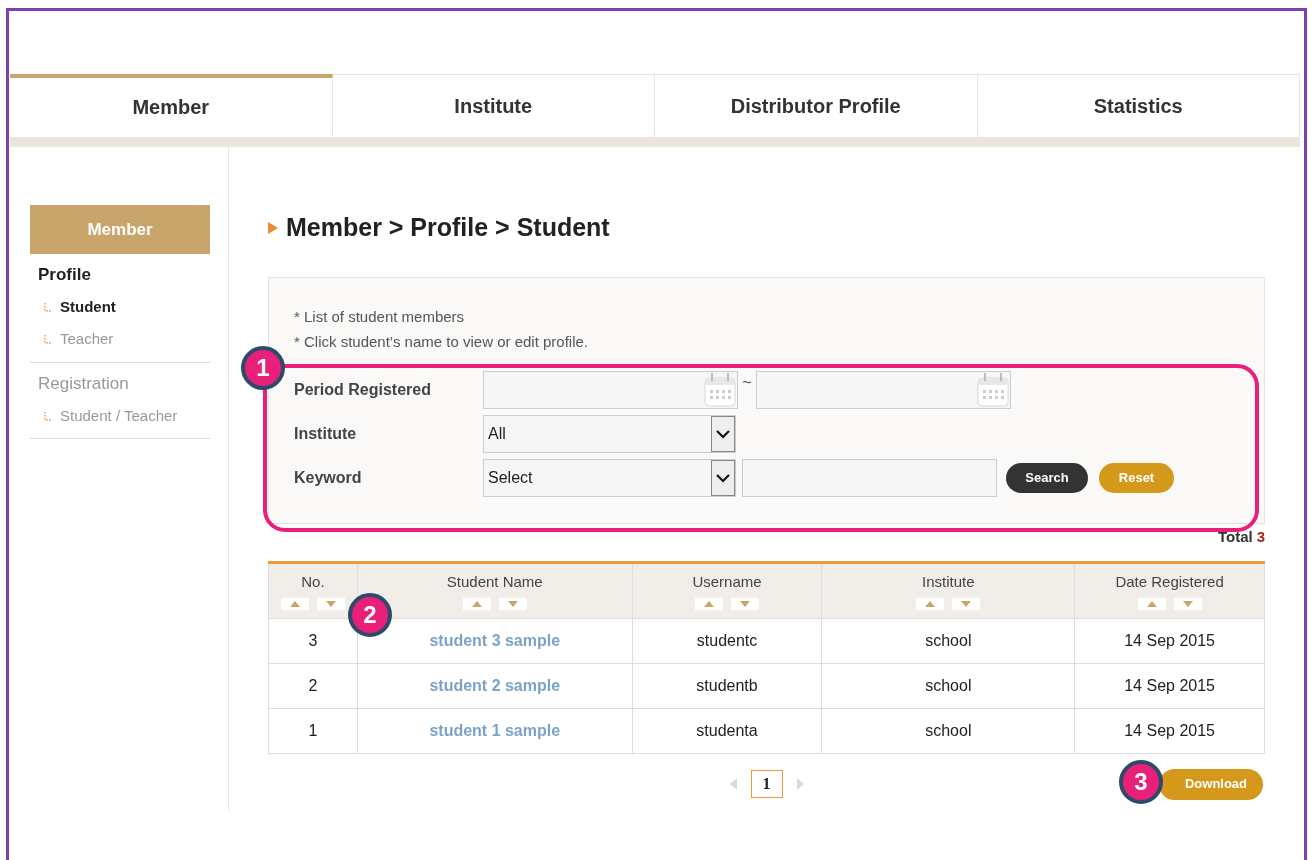 Image resolution: width=1312 pixels, height=860 pixels. Describe the element at coordinates (609, 433) in the screenshot. I see `institute-select: All` at that location.